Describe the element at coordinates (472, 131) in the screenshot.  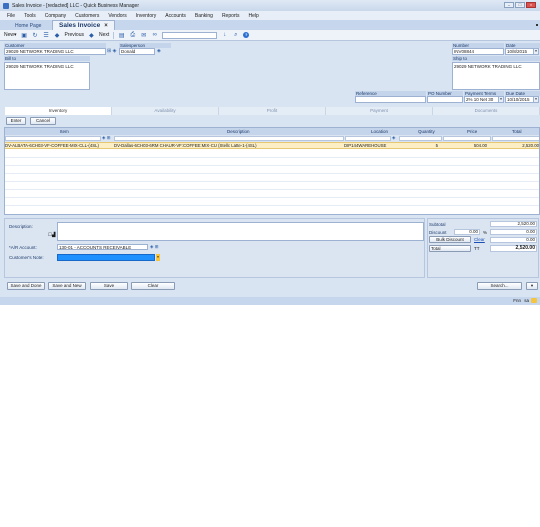
I see `column-price: Price` at that location.